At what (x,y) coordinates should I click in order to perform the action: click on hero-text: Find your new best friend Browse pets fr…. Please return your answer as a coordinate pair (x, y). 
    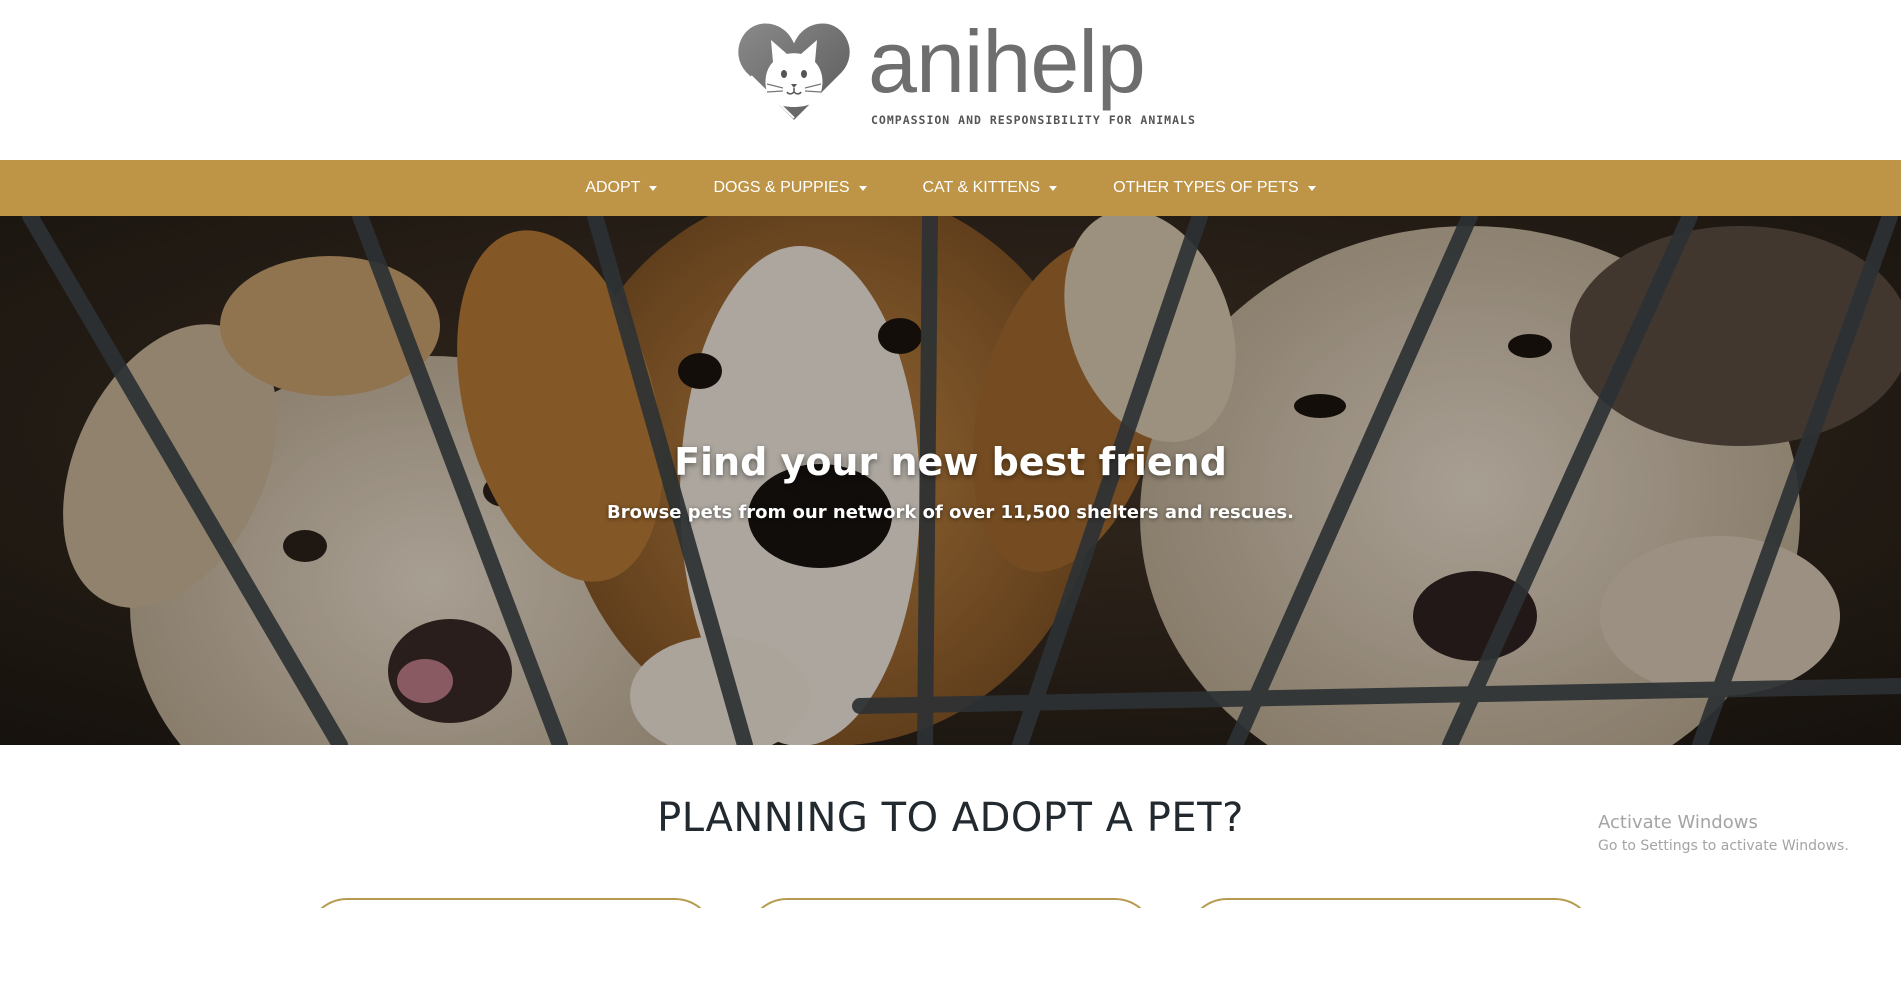
    Looking at the image, I should click on (950, 482).